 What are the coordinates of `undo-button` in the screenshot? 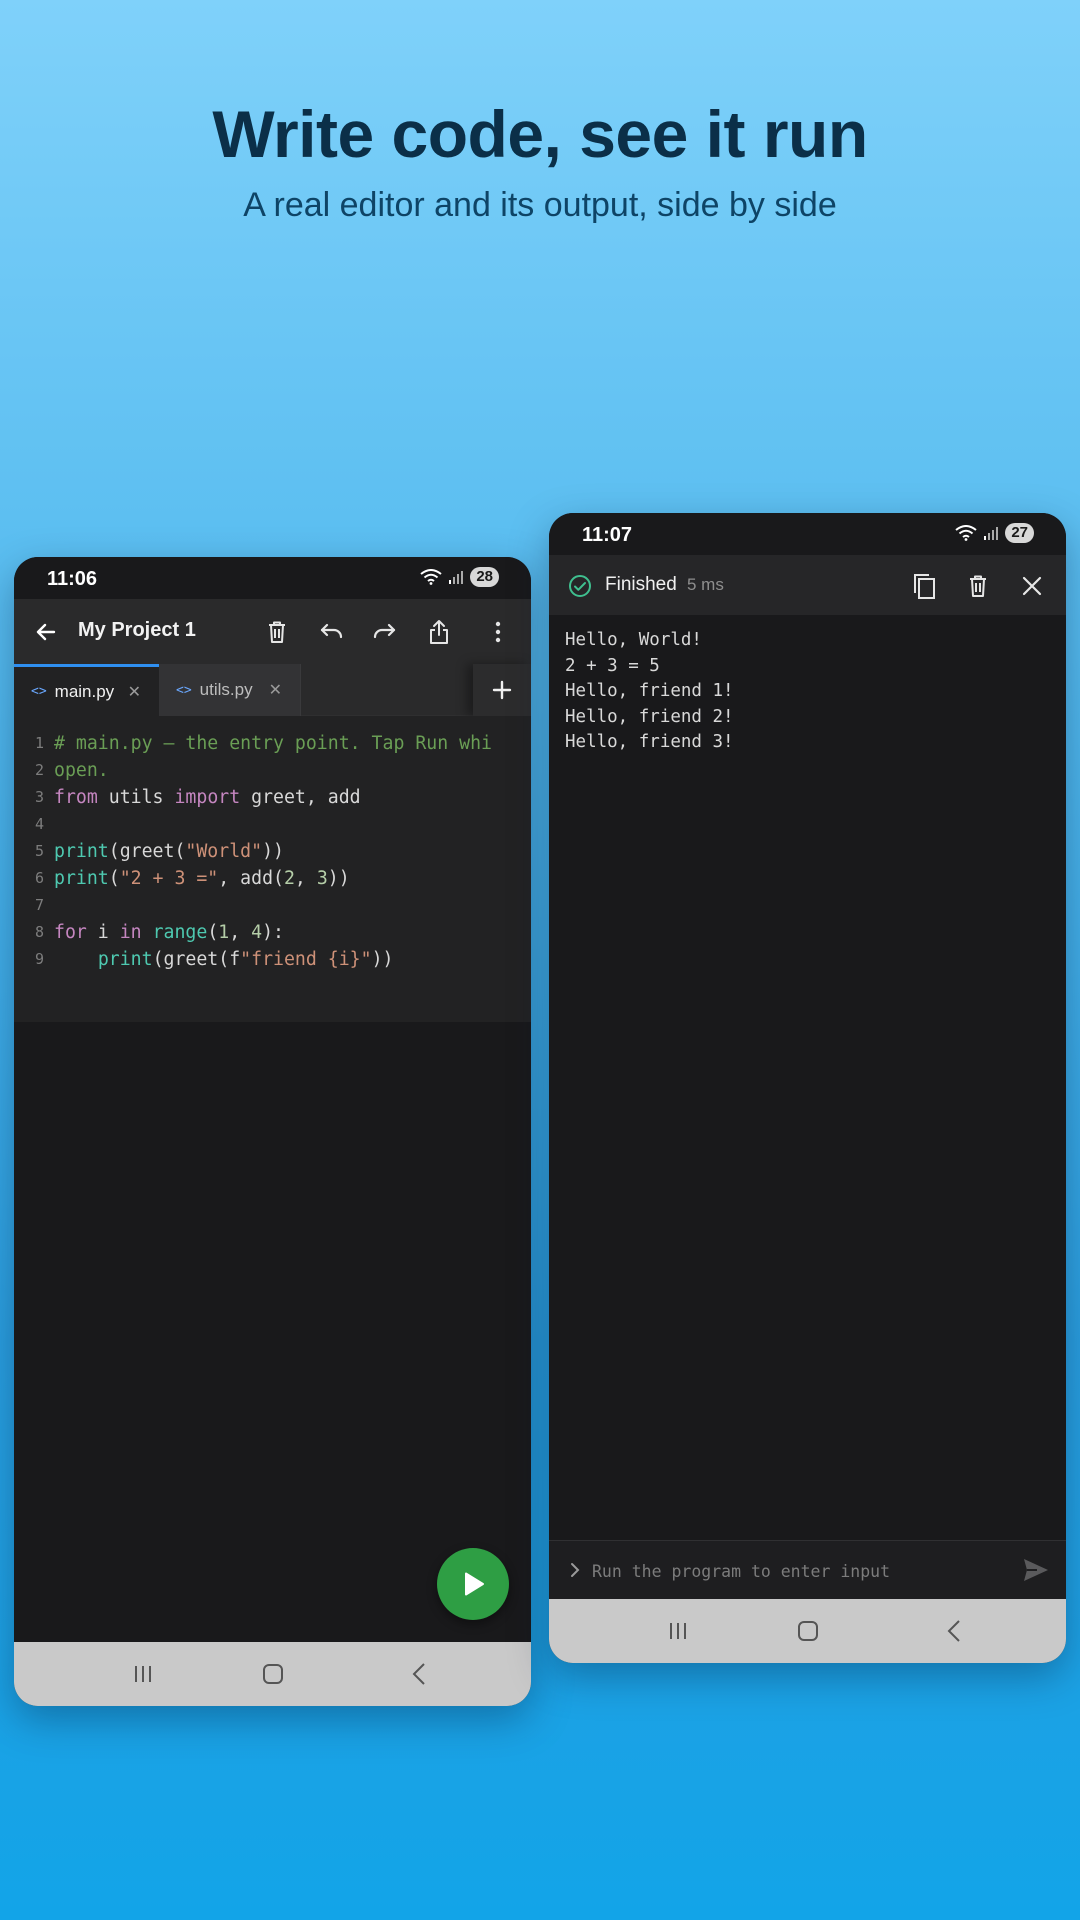 It's located at (331, 632).